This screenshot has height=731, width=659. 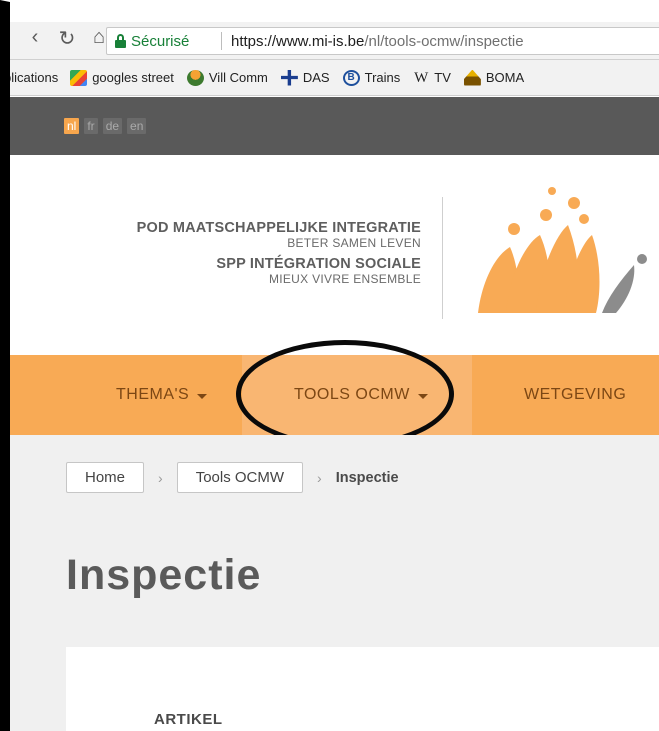 I want to click on breadcrumb-current: Inspectie, so click(x=367, y=477).